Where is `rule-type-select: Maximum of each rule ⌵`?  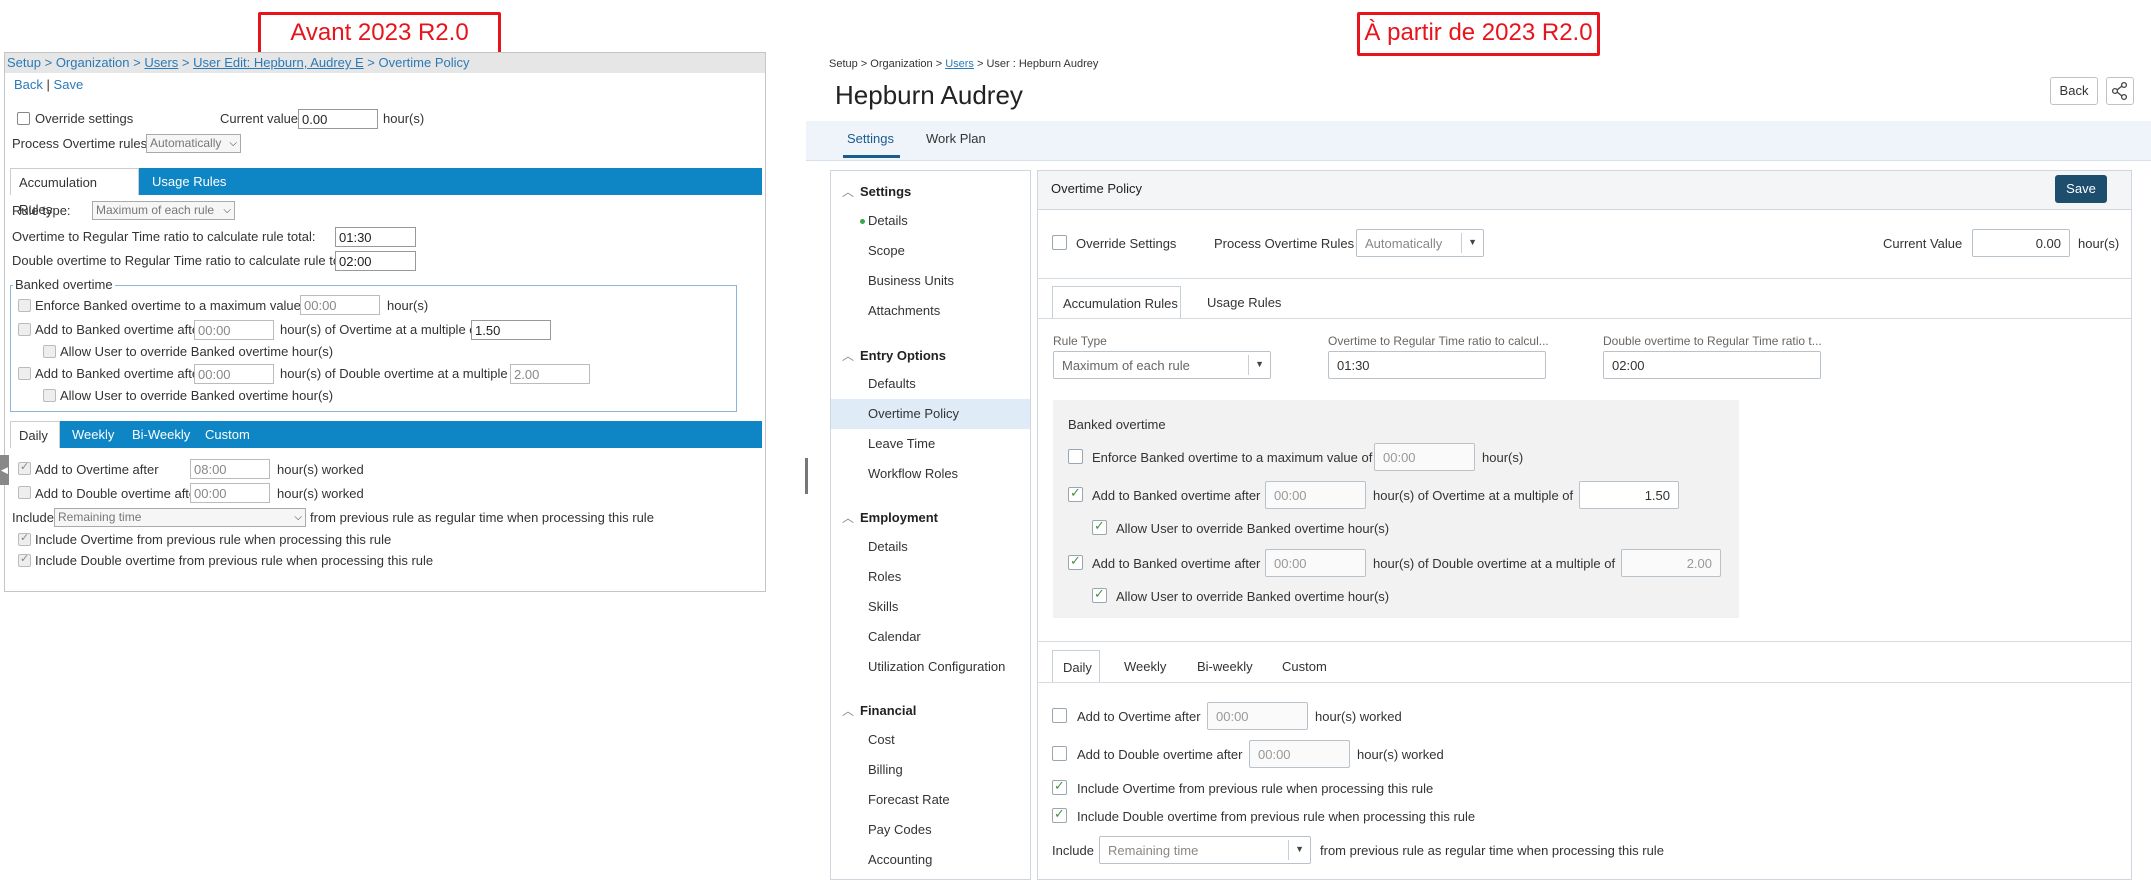 rule-type-select: Maximum of each rule ⌵ is located at coordinates (163, 210).